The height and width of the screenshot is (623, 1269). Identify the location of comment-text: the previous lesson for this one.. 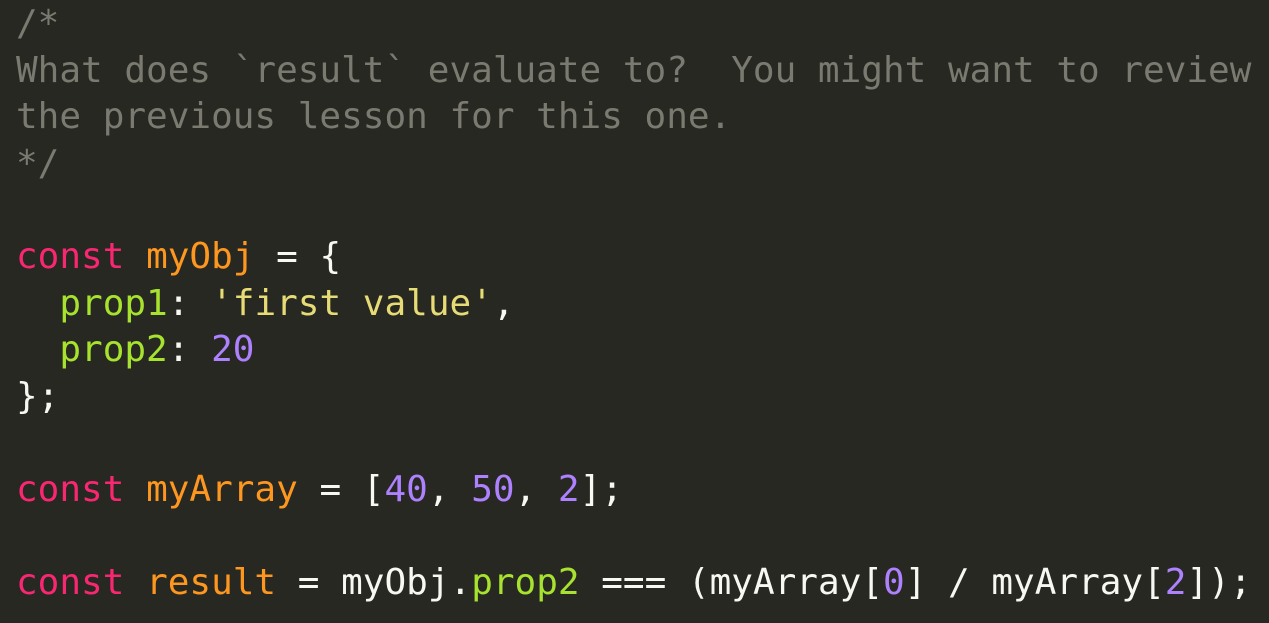
(374, 117).